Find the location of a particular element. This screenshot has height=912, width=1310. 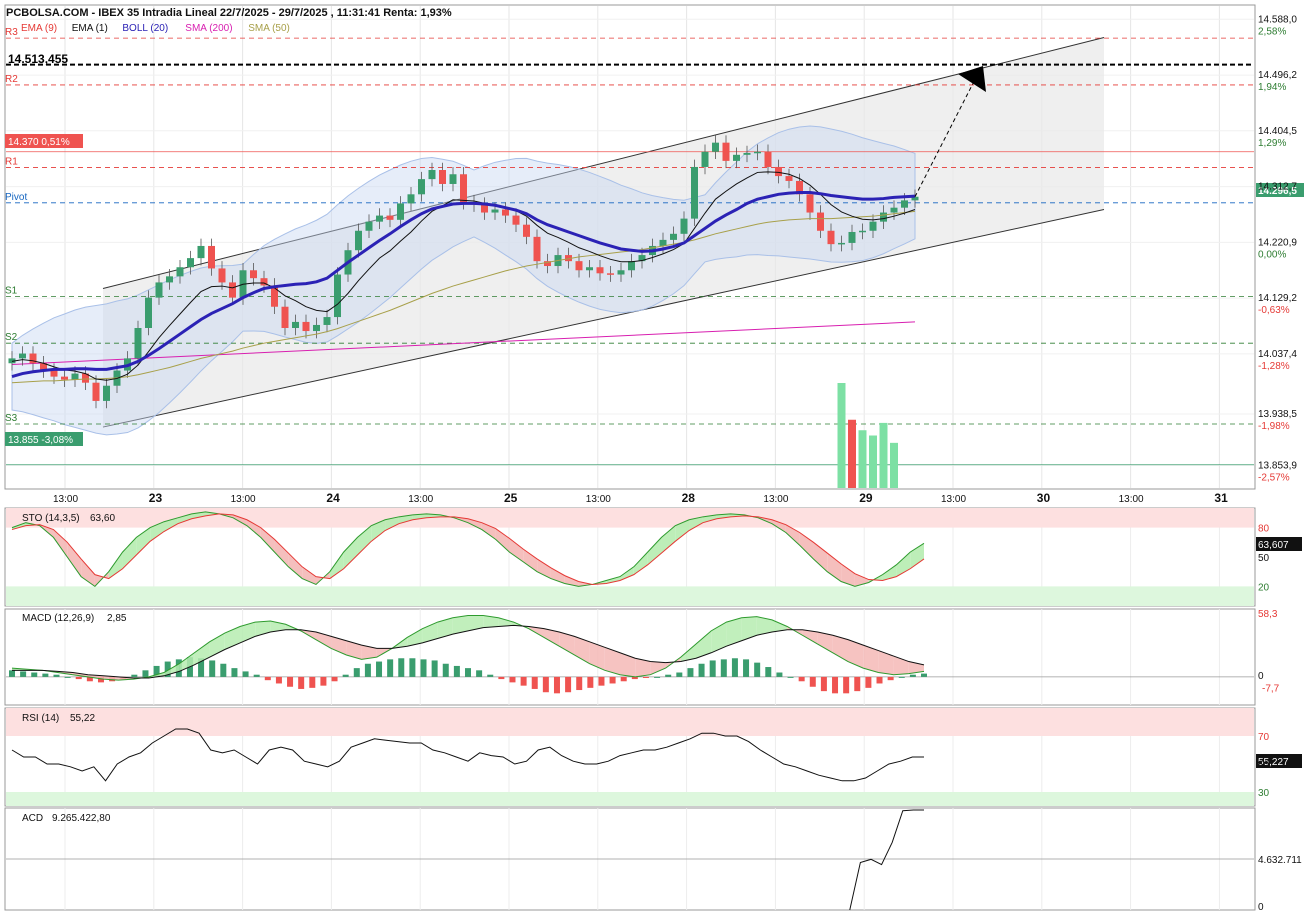

pivot-label-r2: R2 is located at coordinates (11, 79).